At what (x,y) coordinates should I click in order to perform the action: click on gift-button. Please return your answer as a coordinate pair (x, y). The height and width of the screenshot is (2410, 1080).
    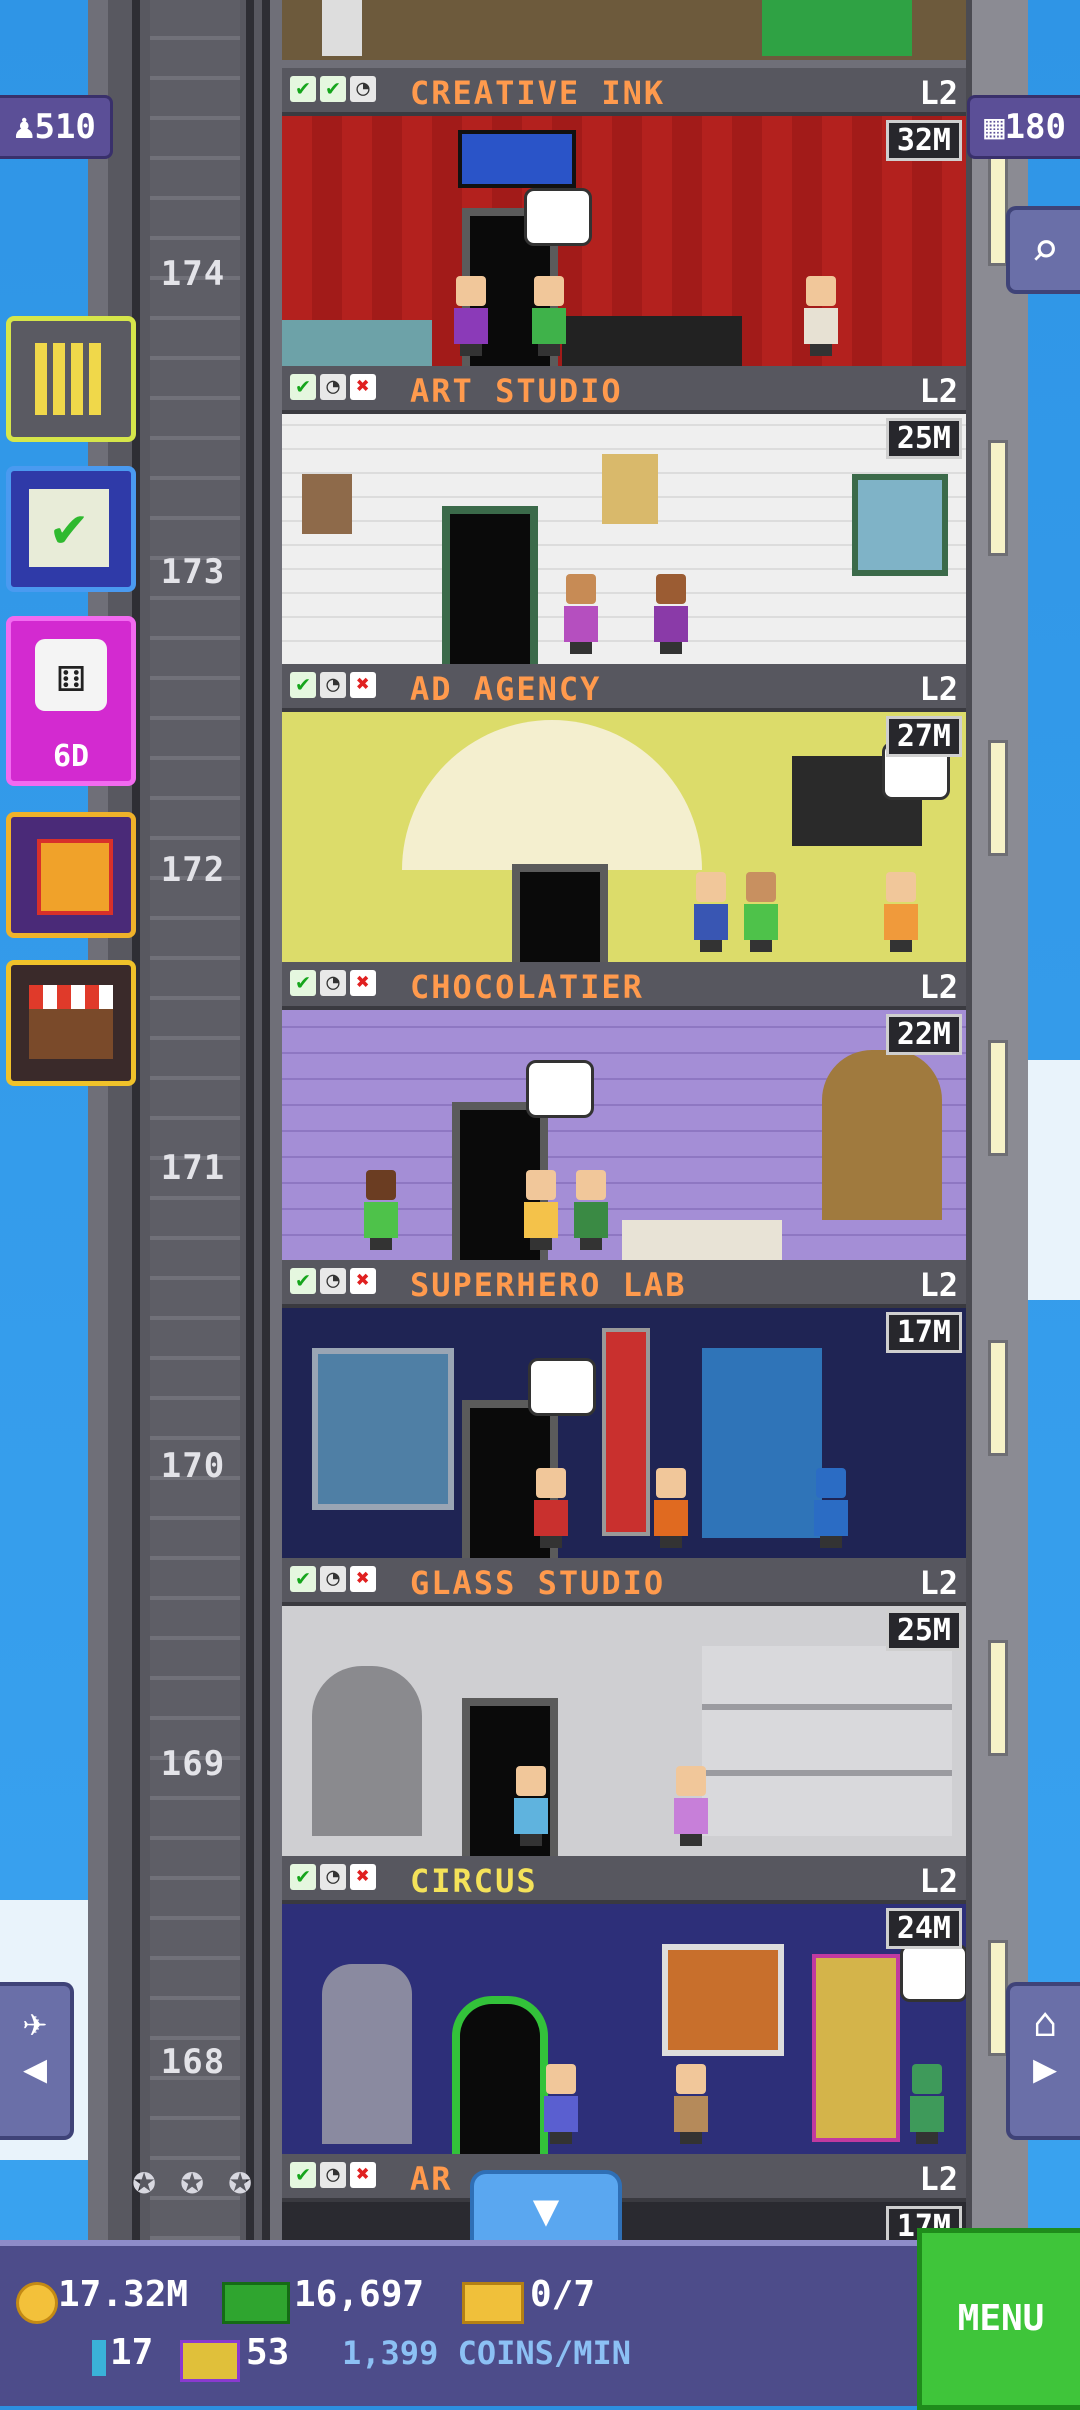
    Looking at the image, I should click on (71, 875).